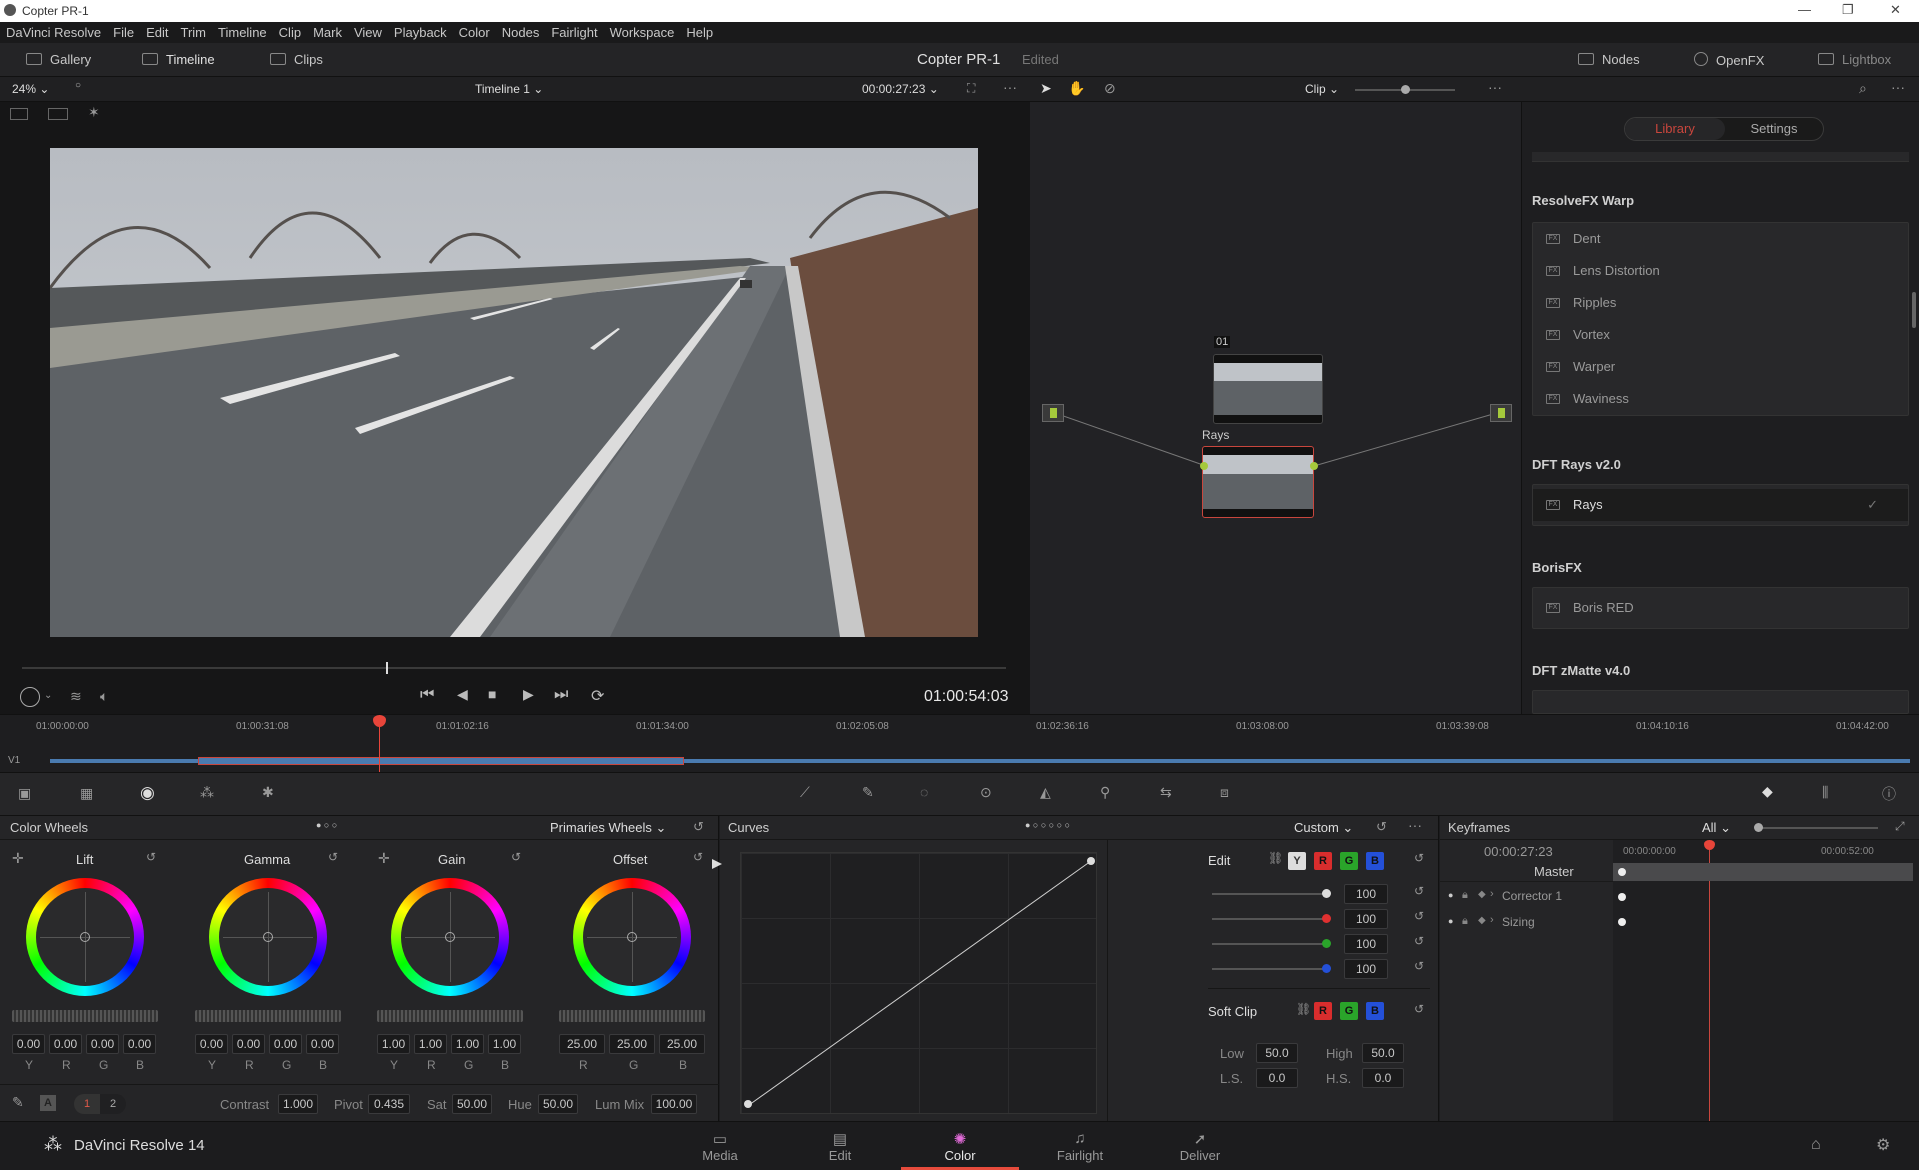 The width and height of the screenshot is (1919, 1170). What do you see at coordinates (504, 1044) in the screenshot?
I see `gain-b: 1.00` at bounding box center [504, 1044].